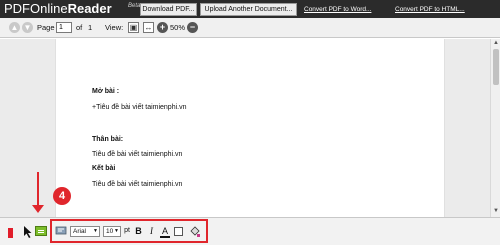 This screenshot has height=245, width=500. Describe the element at coordinates (90, 27) in the screenshot. I see `total-pages: 1` at that location.